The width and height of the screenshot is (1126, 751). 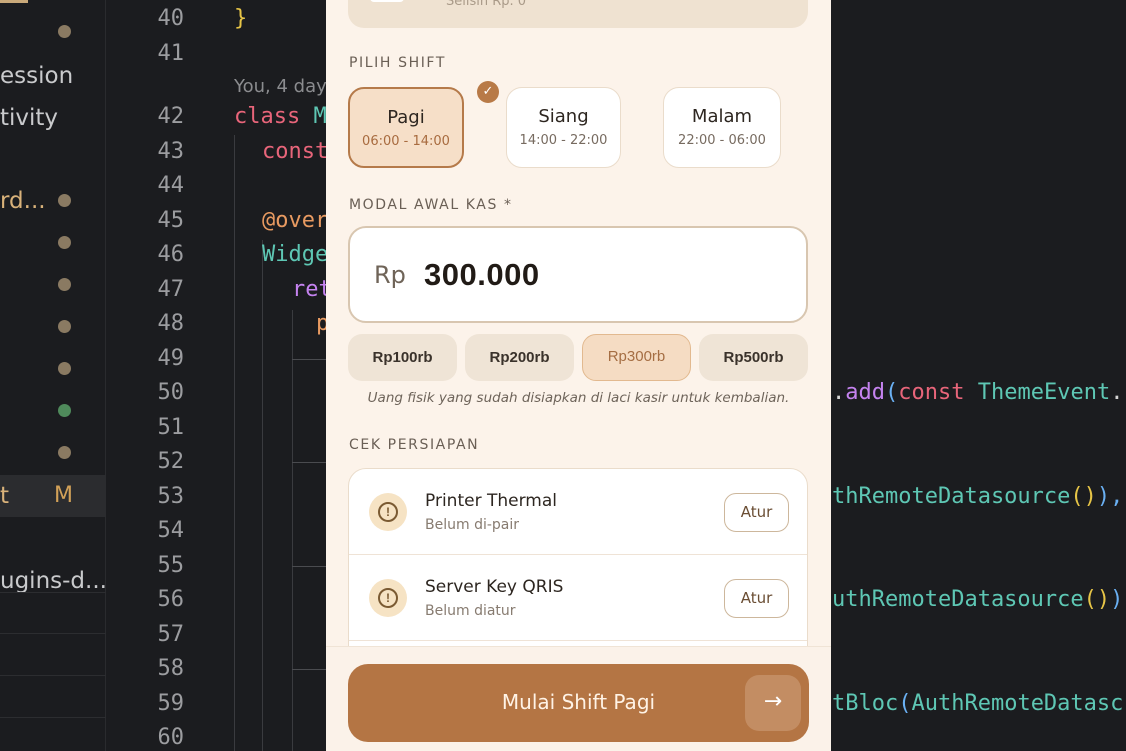 I want to click on code-token: (), so click(x=1083, y=496).